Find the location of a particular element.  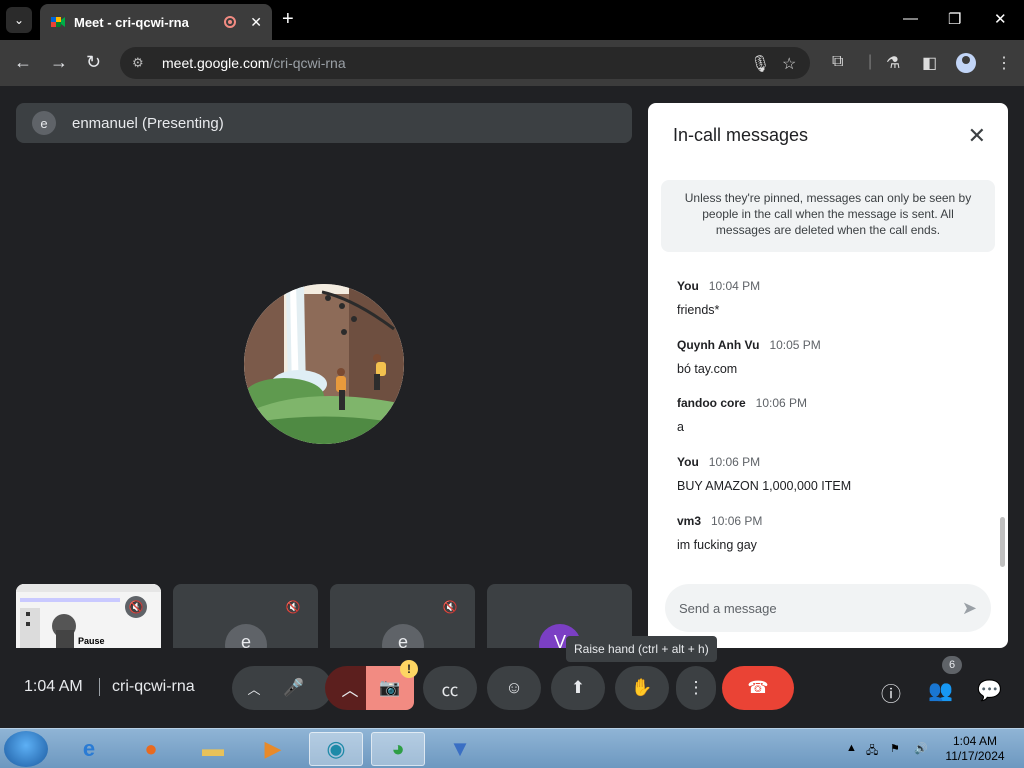

thumbnail-screen-share: Pause 🔇 is located at coordinates (88, 616).